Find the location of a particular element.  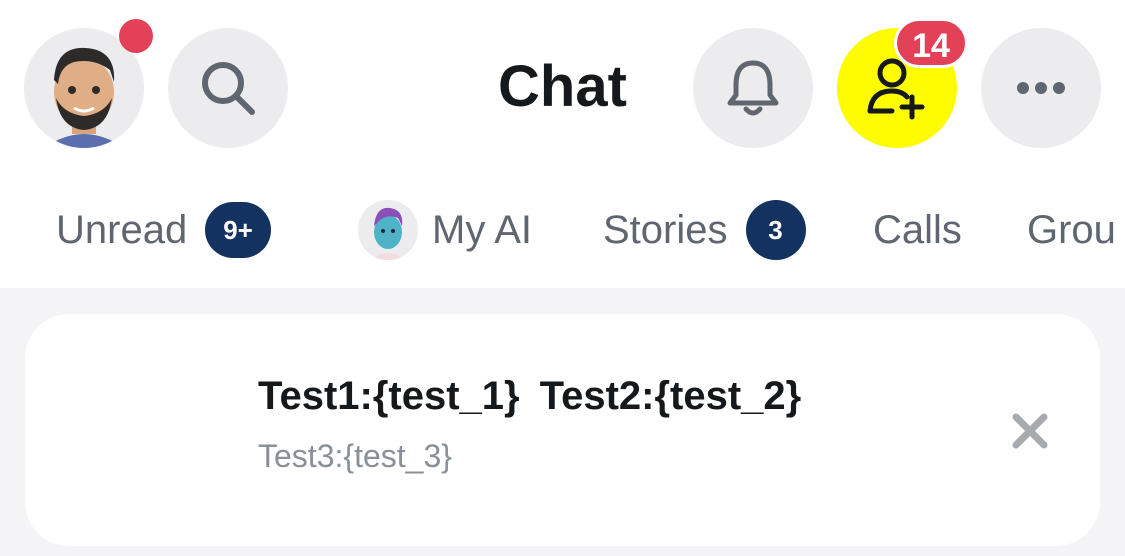

card-title: Test1:{test_1} Test2:{test_2} is located at coordinates (529, 396).